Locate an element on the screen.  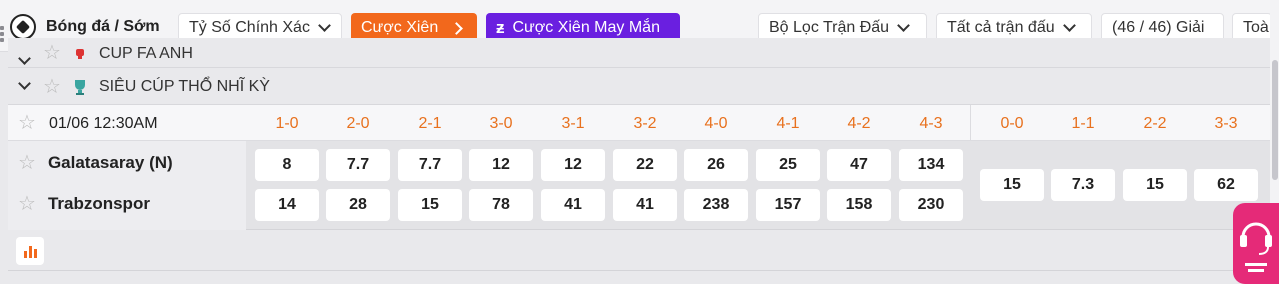
odds-button-away: 14 is located at coordinates (287, 205).